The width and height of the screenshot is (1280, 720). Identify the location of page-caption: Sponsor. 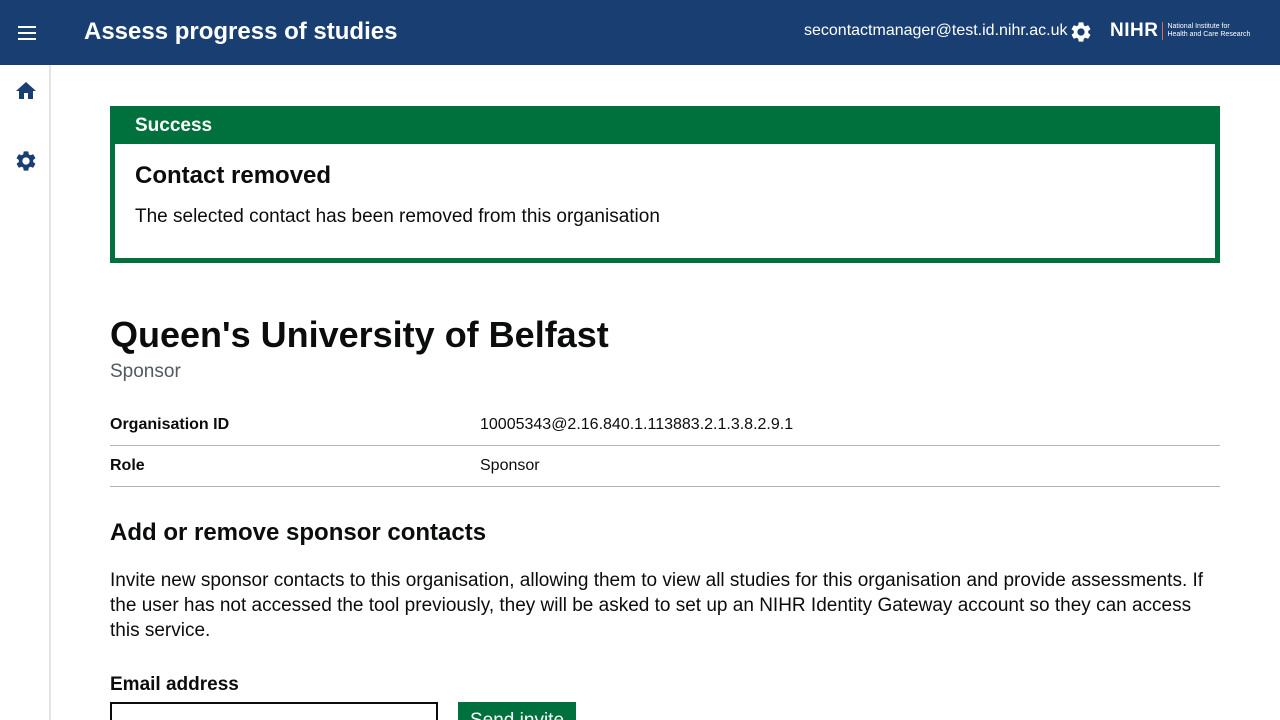
(145, 371).